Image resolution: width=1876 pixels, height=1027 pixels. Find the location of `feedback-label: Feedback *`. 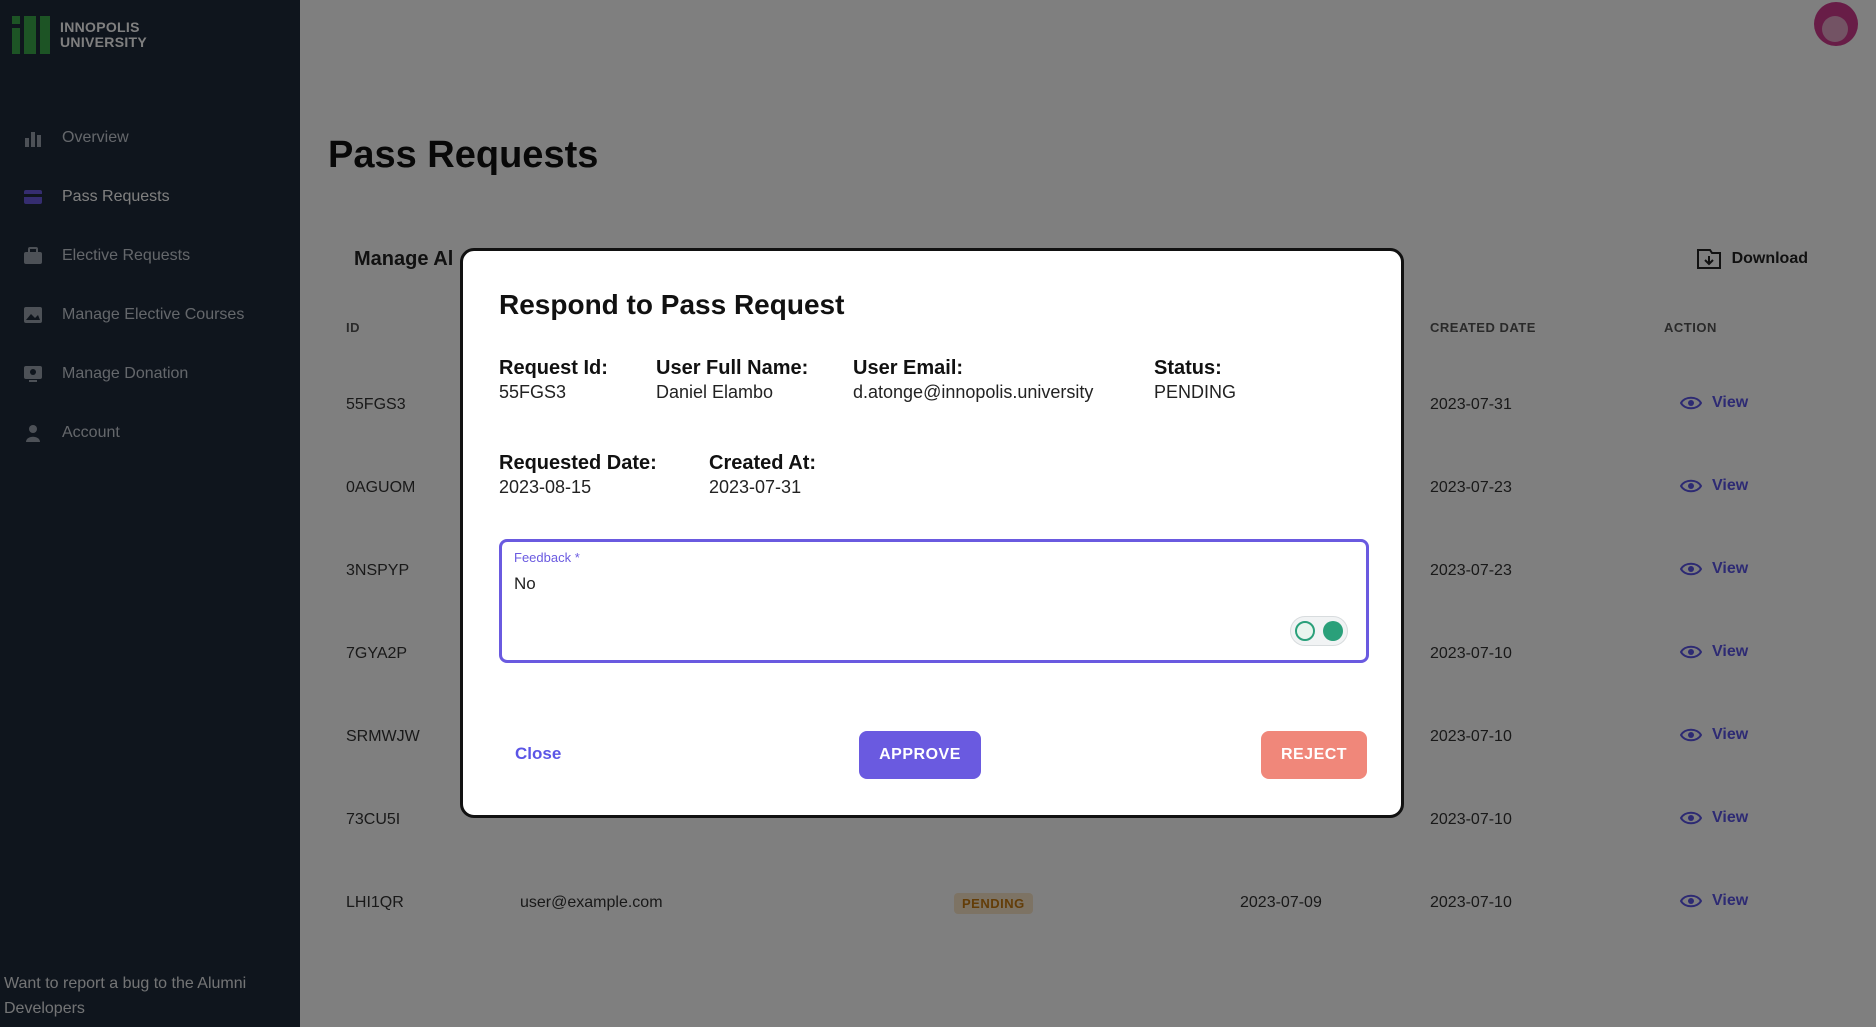

feedback-label: Feedback * is located at coordinates (547, 557).